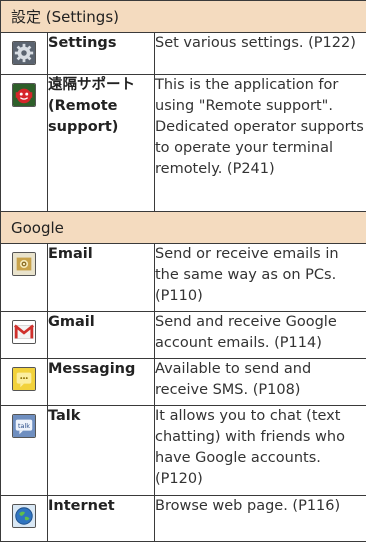  I want to click on gear-icon, so click(24, 53).